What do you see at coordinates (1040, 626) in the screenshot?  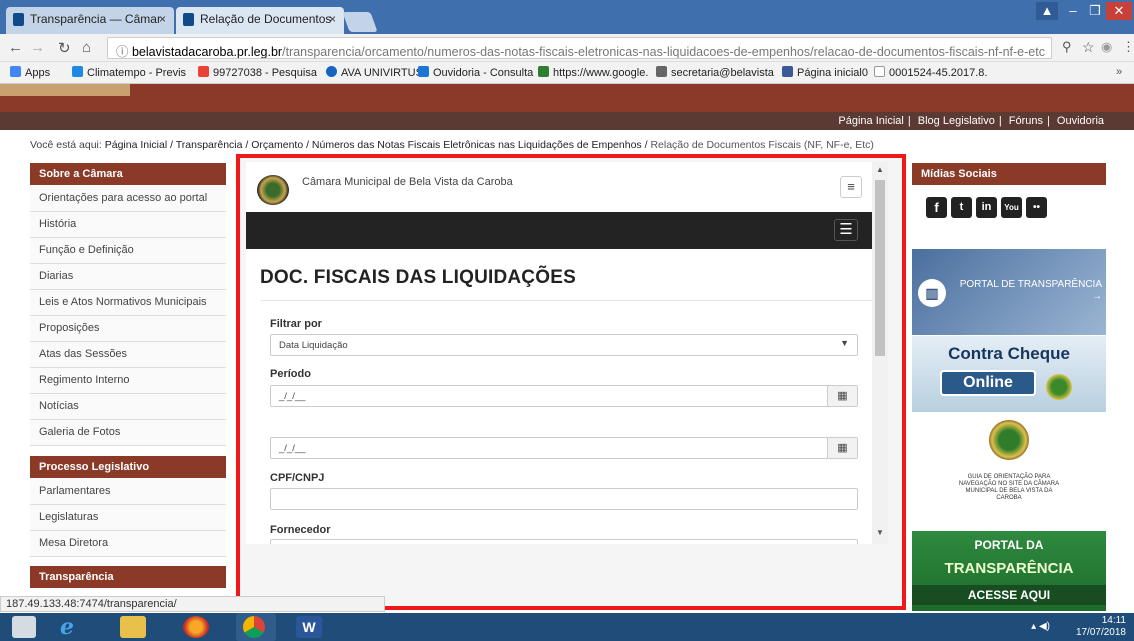 I see `volume-icon: ▴ ◀)` at bounding box center [1040, 626].